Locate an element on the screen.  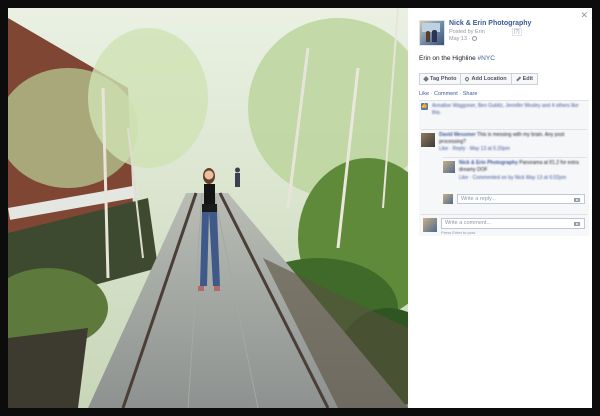
photo-actions: Tag Photo Add Location Edit is located at coordinates (479, 79).